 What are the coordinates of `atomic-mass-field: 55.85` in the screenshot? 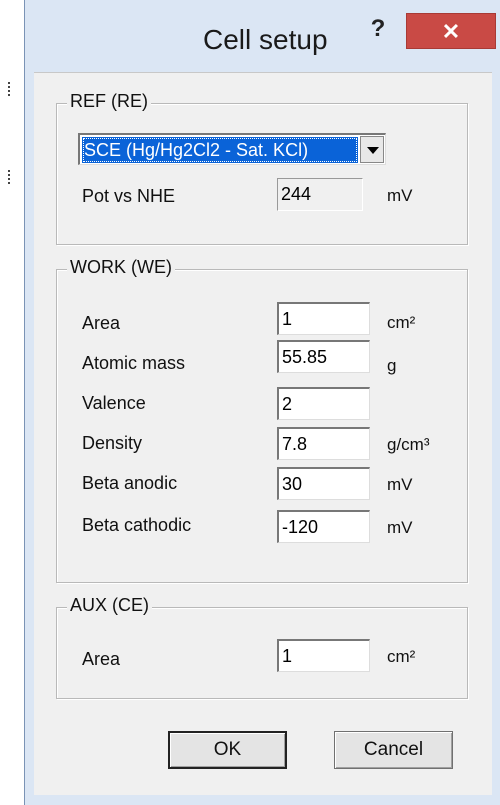 It's located at (323, 356).